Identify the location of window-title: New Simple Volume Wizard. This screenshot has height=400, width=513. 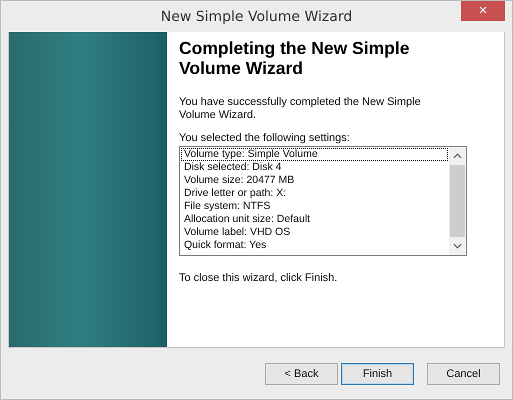
(256, 16).